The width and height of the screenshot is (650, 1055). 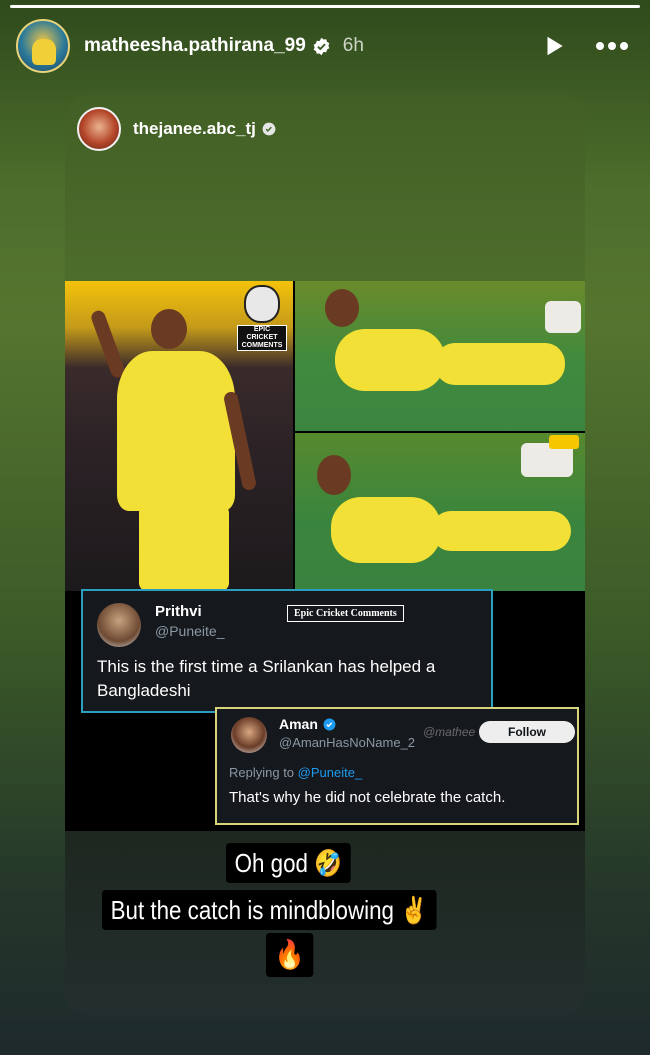 What do you see at coordinates (449, 732) in the screenshot?
I see `username-watermark: @mathee` at bounding box center [449, 732].